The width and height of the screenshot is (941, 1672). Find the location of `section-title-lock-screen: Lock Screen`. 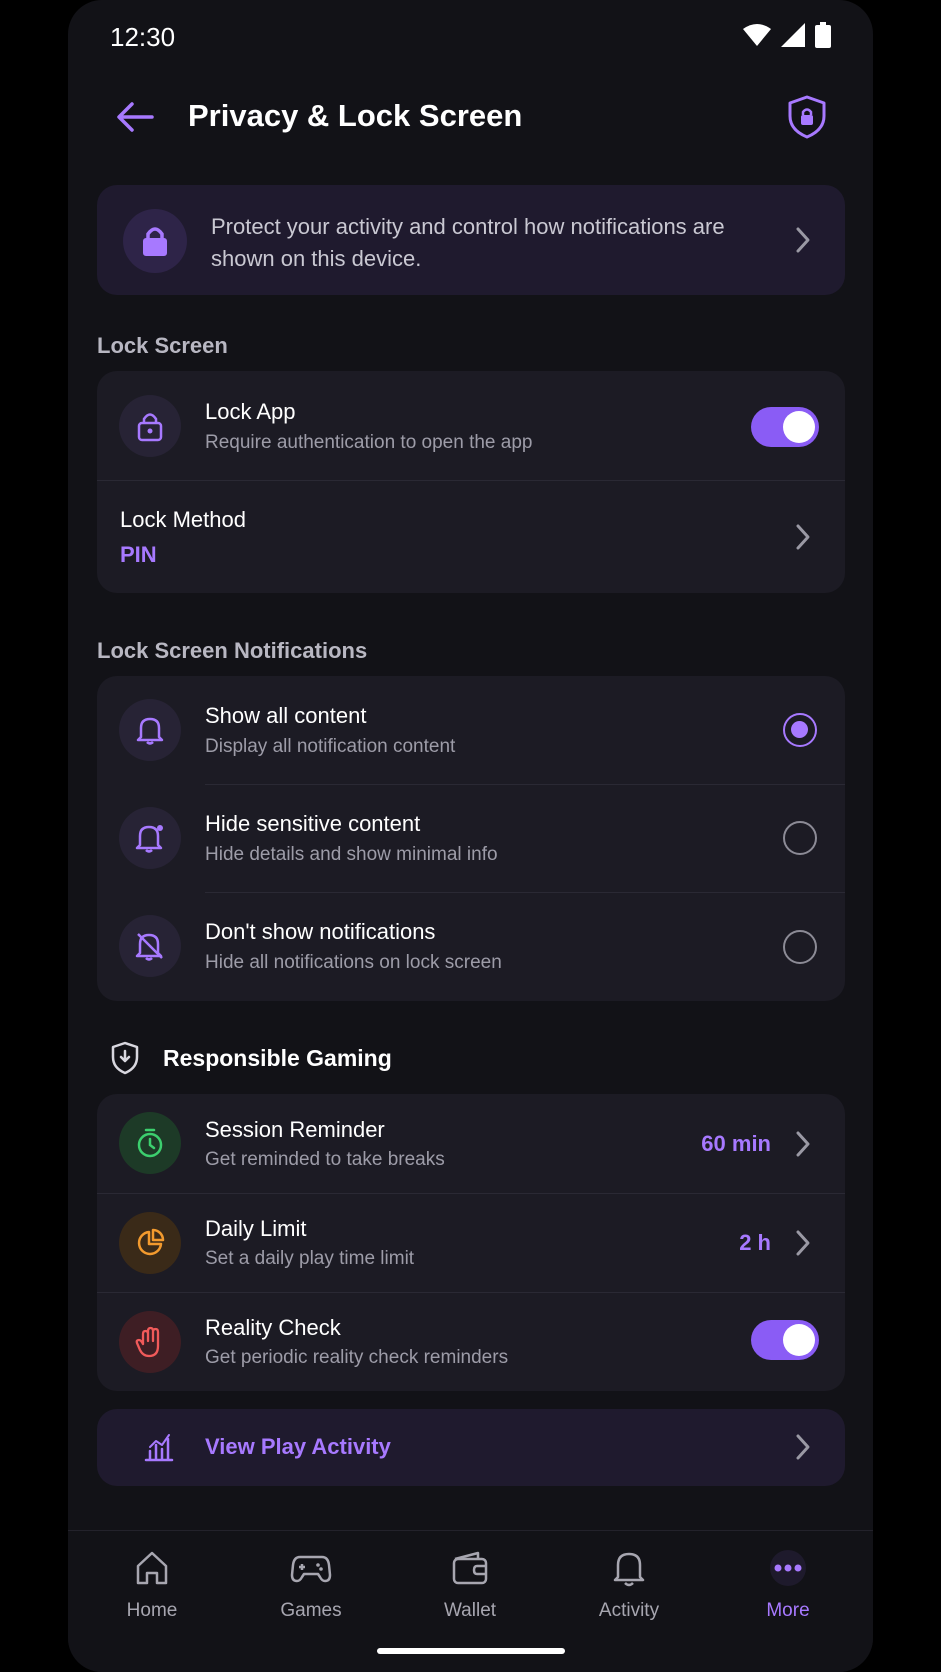

section-title-lock-screen: Lock Screen is located at coordinates (162, 345).